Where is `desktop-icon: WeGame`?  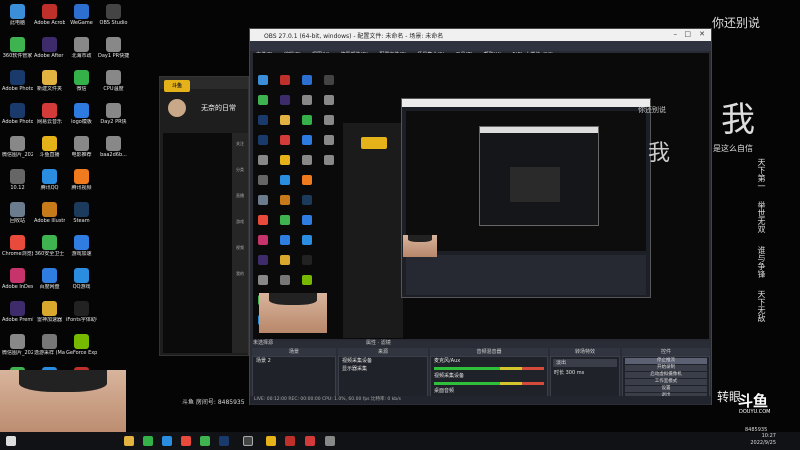
desktop-icon: WeGame is located at coordinates (81, 20).